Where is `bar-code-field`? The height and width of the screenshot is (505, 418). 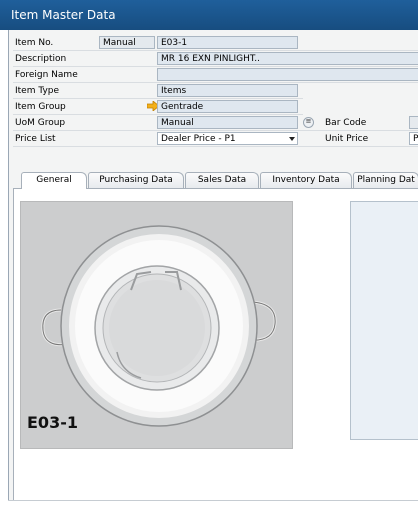
bar-code-field is located at coordinates (413, 122).